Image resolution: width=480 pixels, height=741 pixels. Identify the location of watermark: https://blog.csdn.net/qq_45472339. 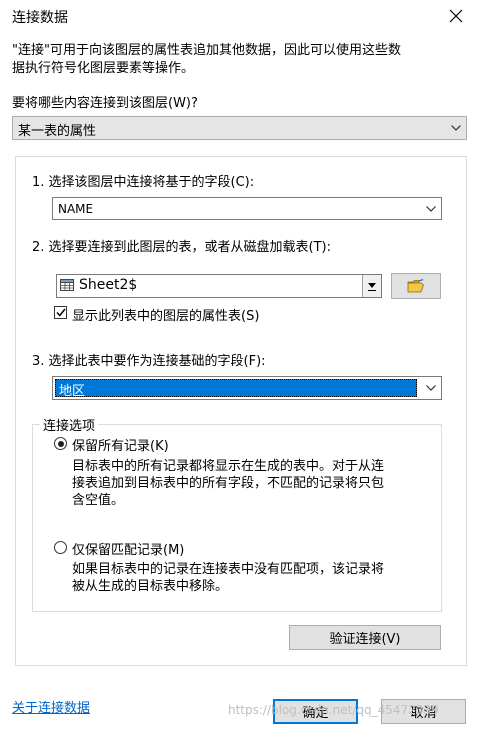
(333, 710).